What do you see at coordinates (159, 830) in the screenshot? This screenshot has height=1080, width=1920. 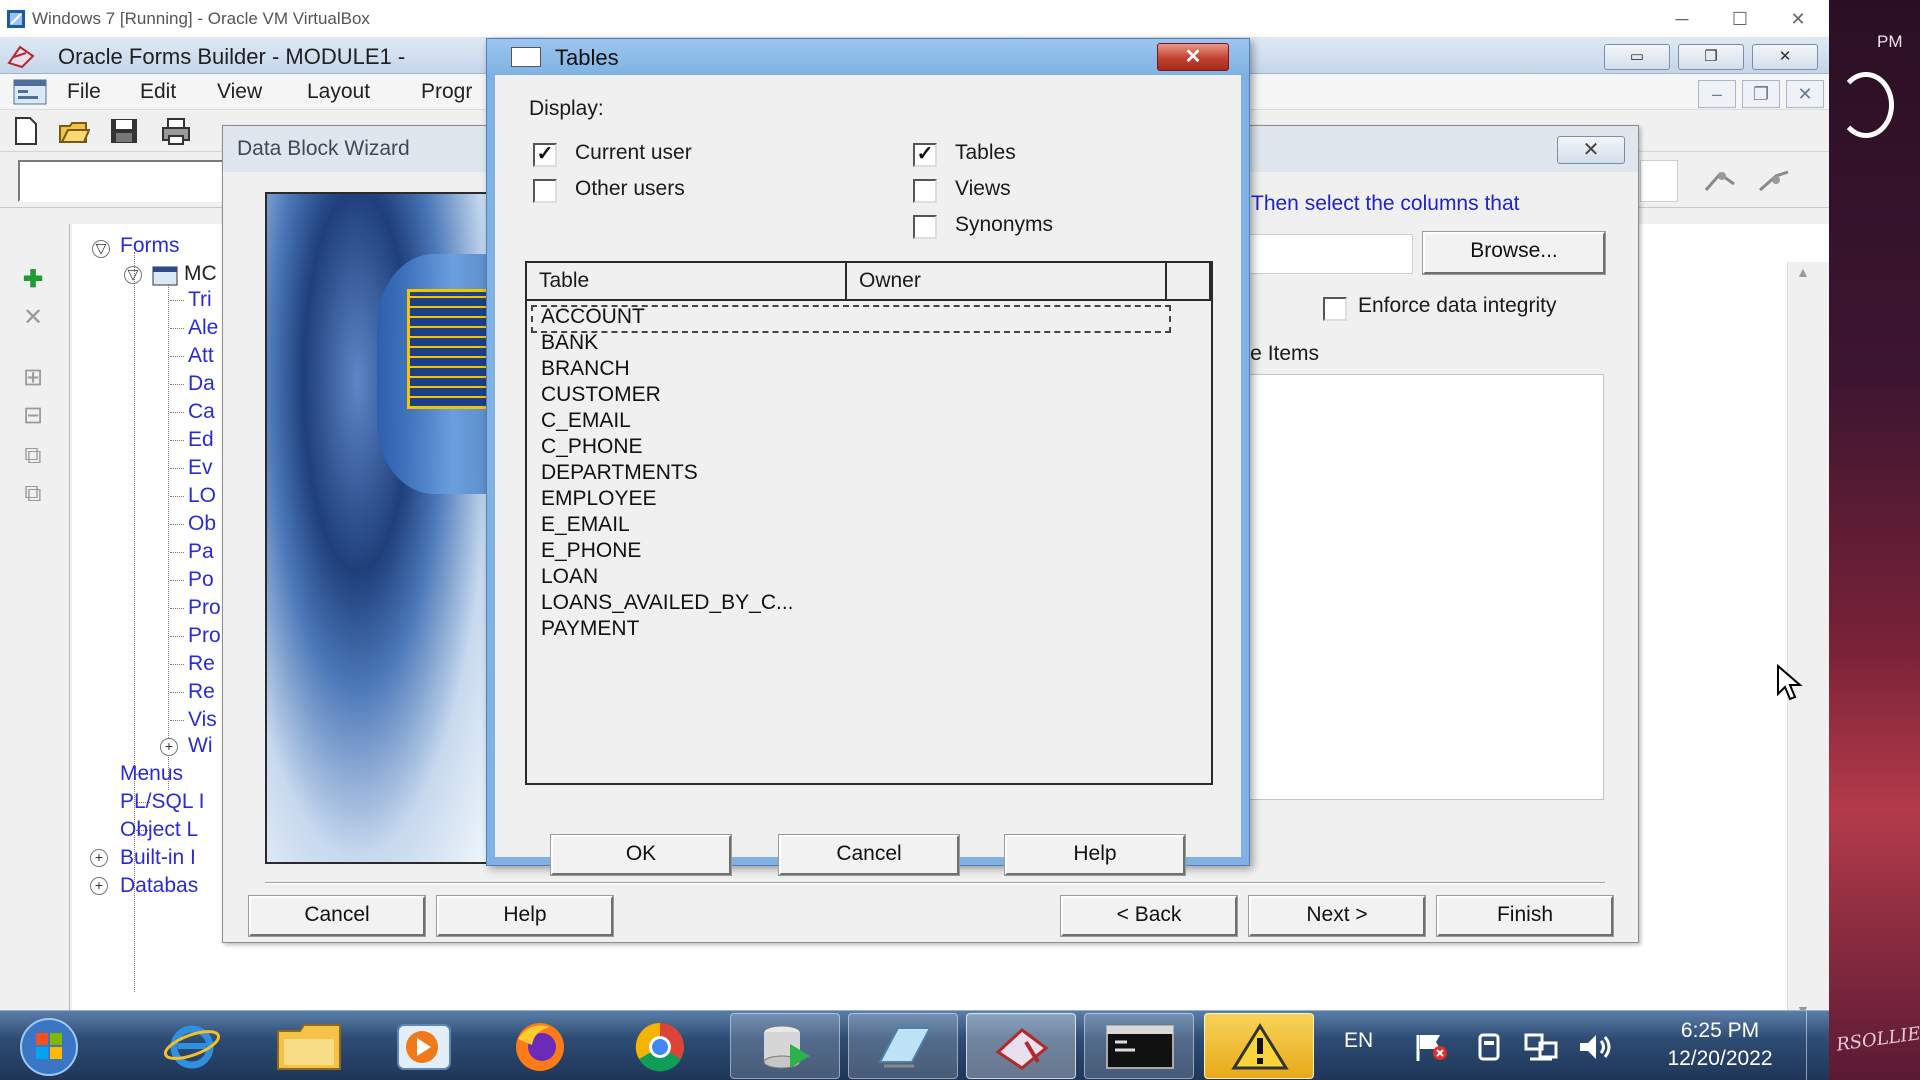 I see `nav-object-libraries: Object L` at bounding box center [159, 830].